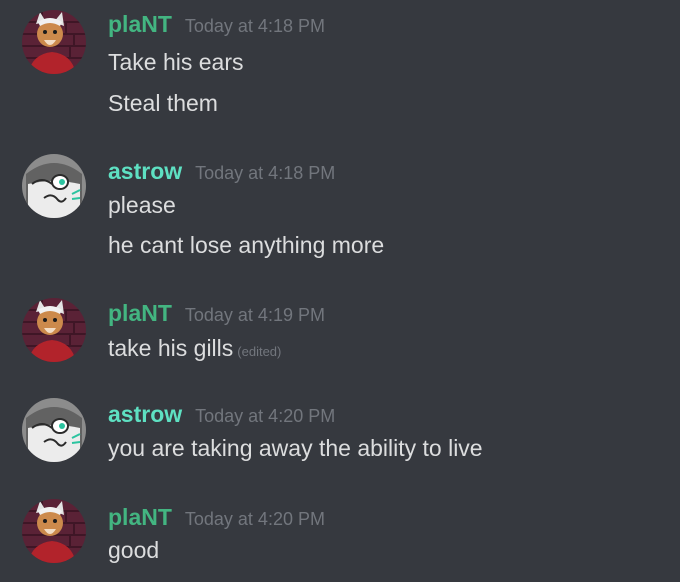 The height and width of the screenshot is (582, 680). What do you see at coordinates (259, 351) in the screenshot?
I see `edited-label: (edited)` at bounding box center [259, 351].